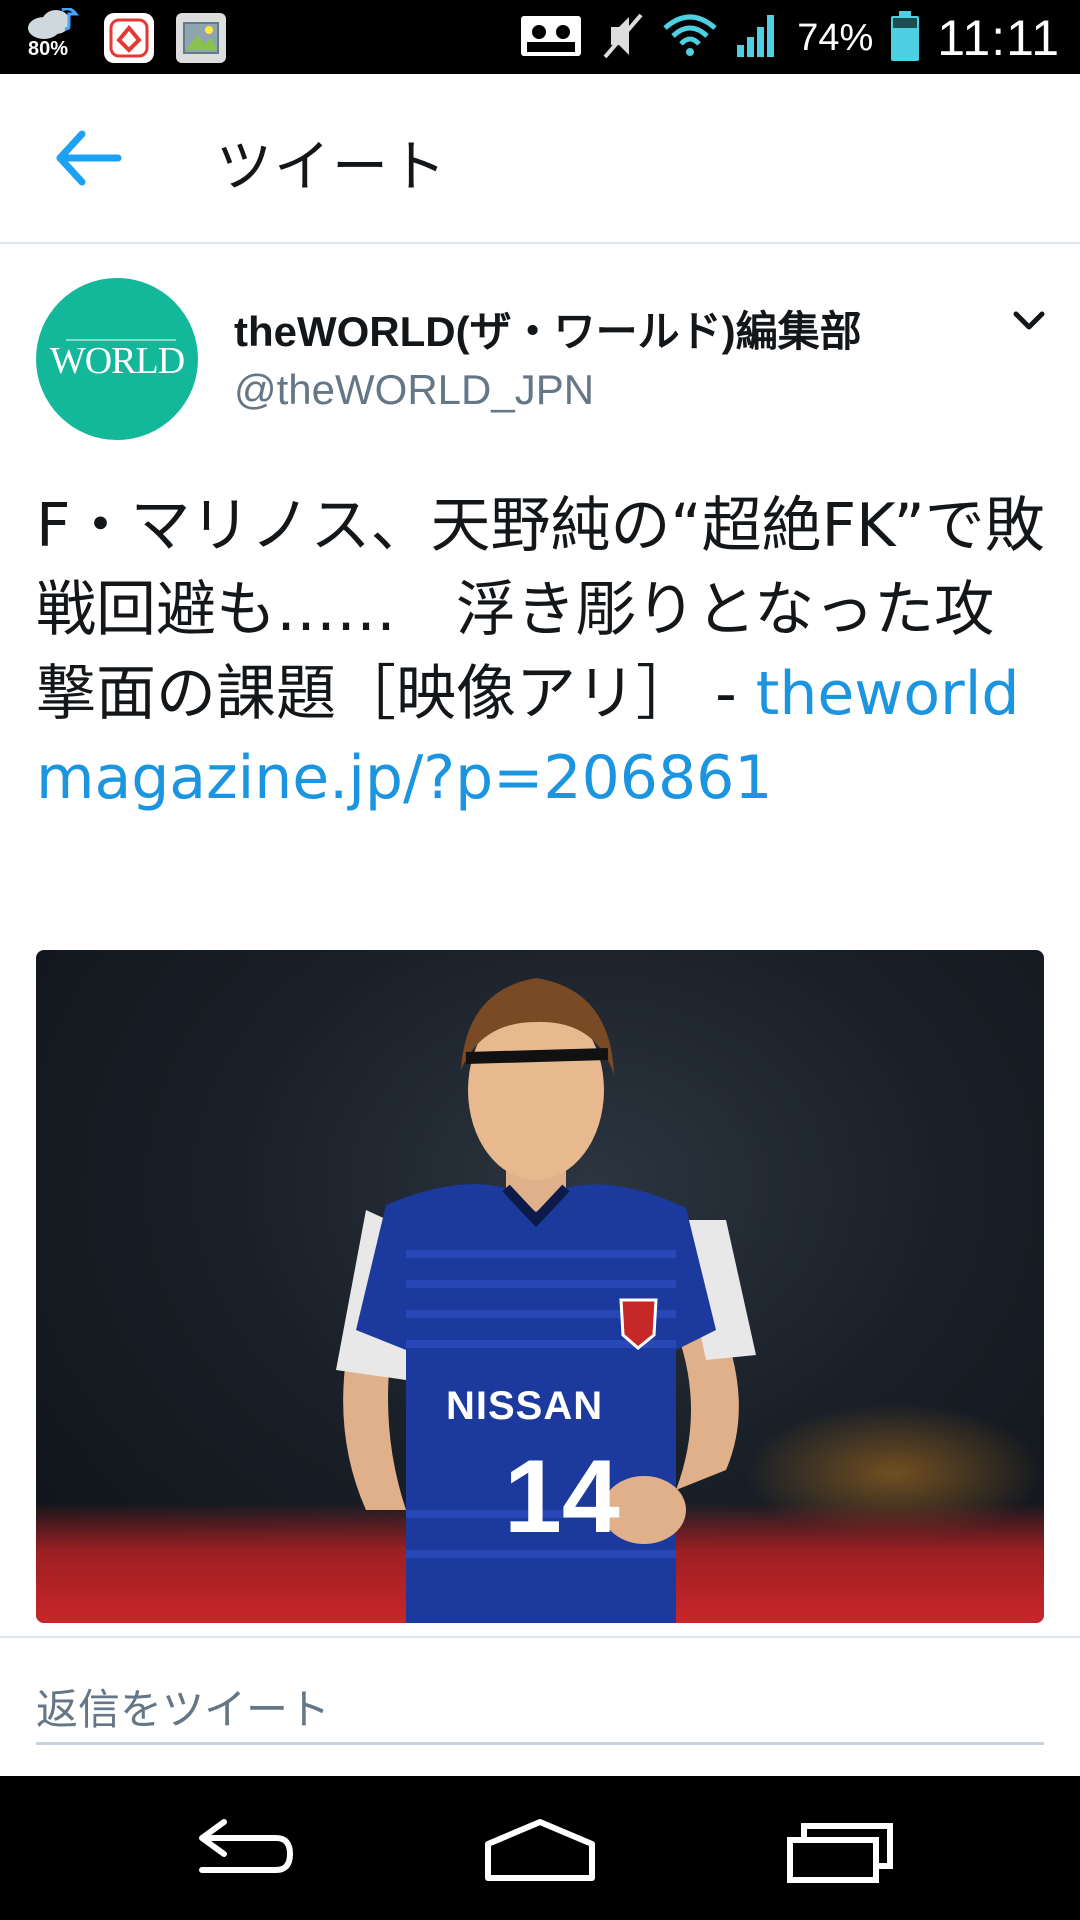 The image size is (1080, 1920). I want to click on status-right: 74% 11:11, so click(789, 38).